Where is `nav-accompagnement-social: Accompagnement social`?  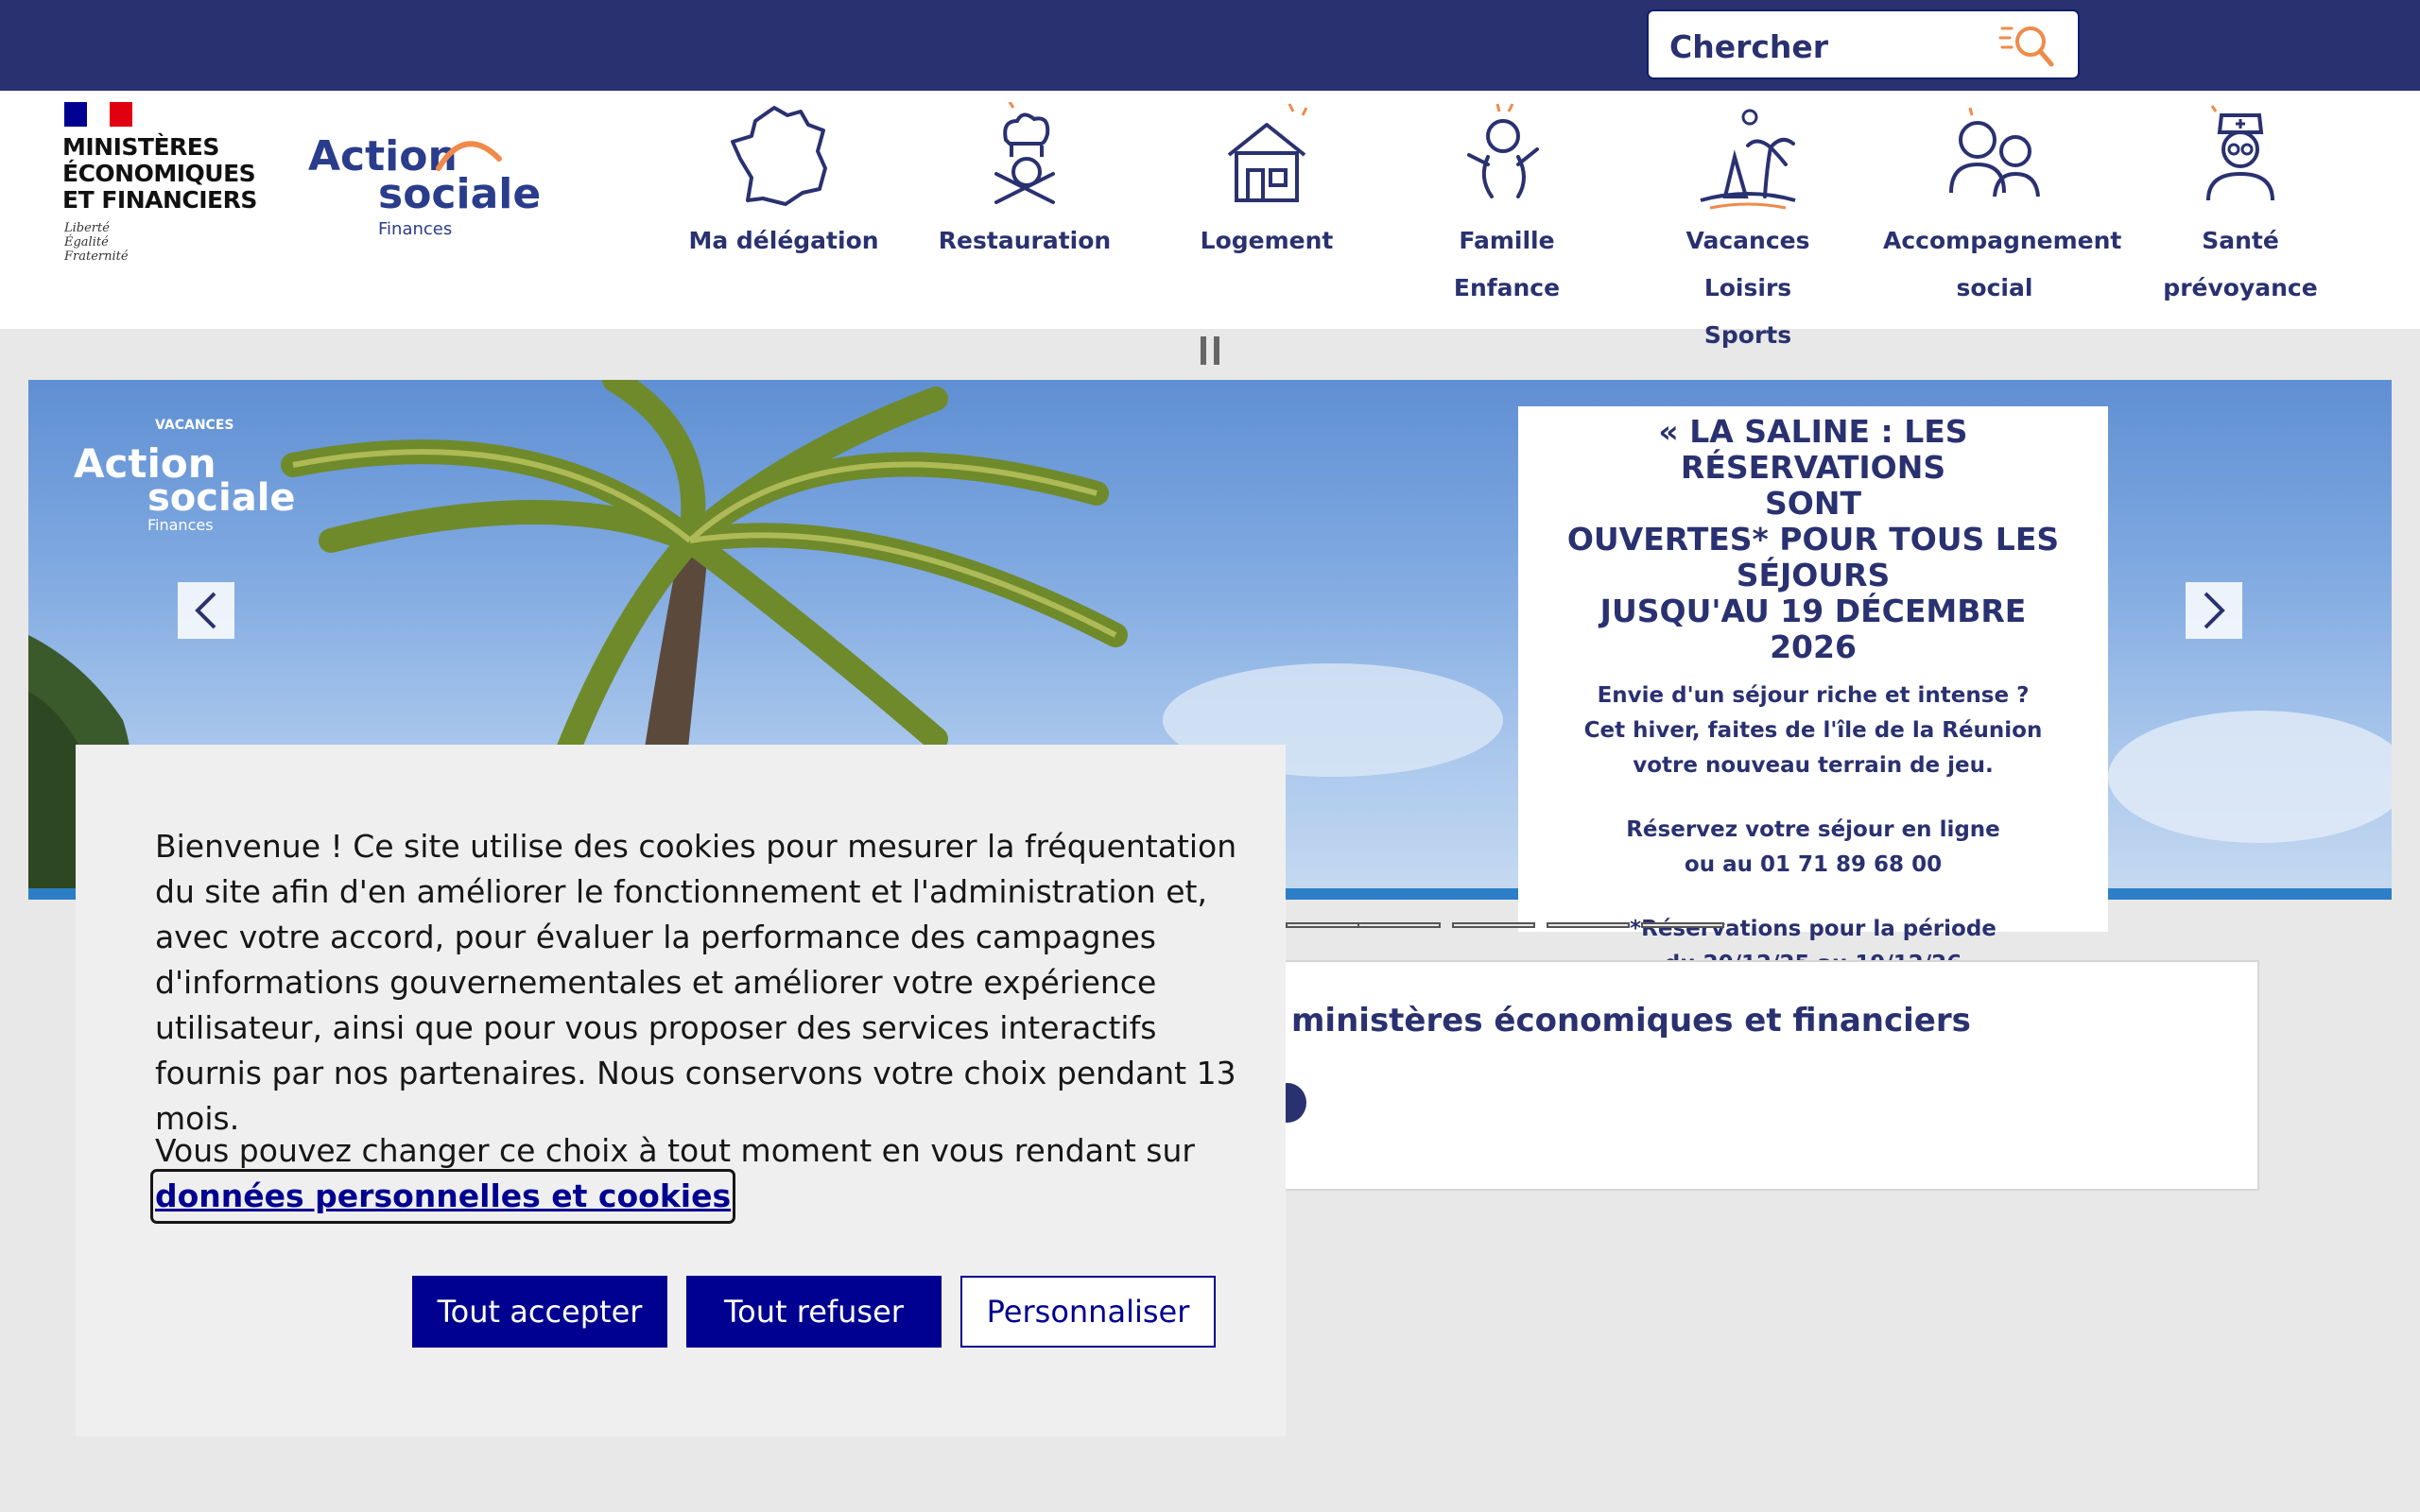
nav-accompagnement-social: Accompagnement social is located at coordinates (2003, 207).